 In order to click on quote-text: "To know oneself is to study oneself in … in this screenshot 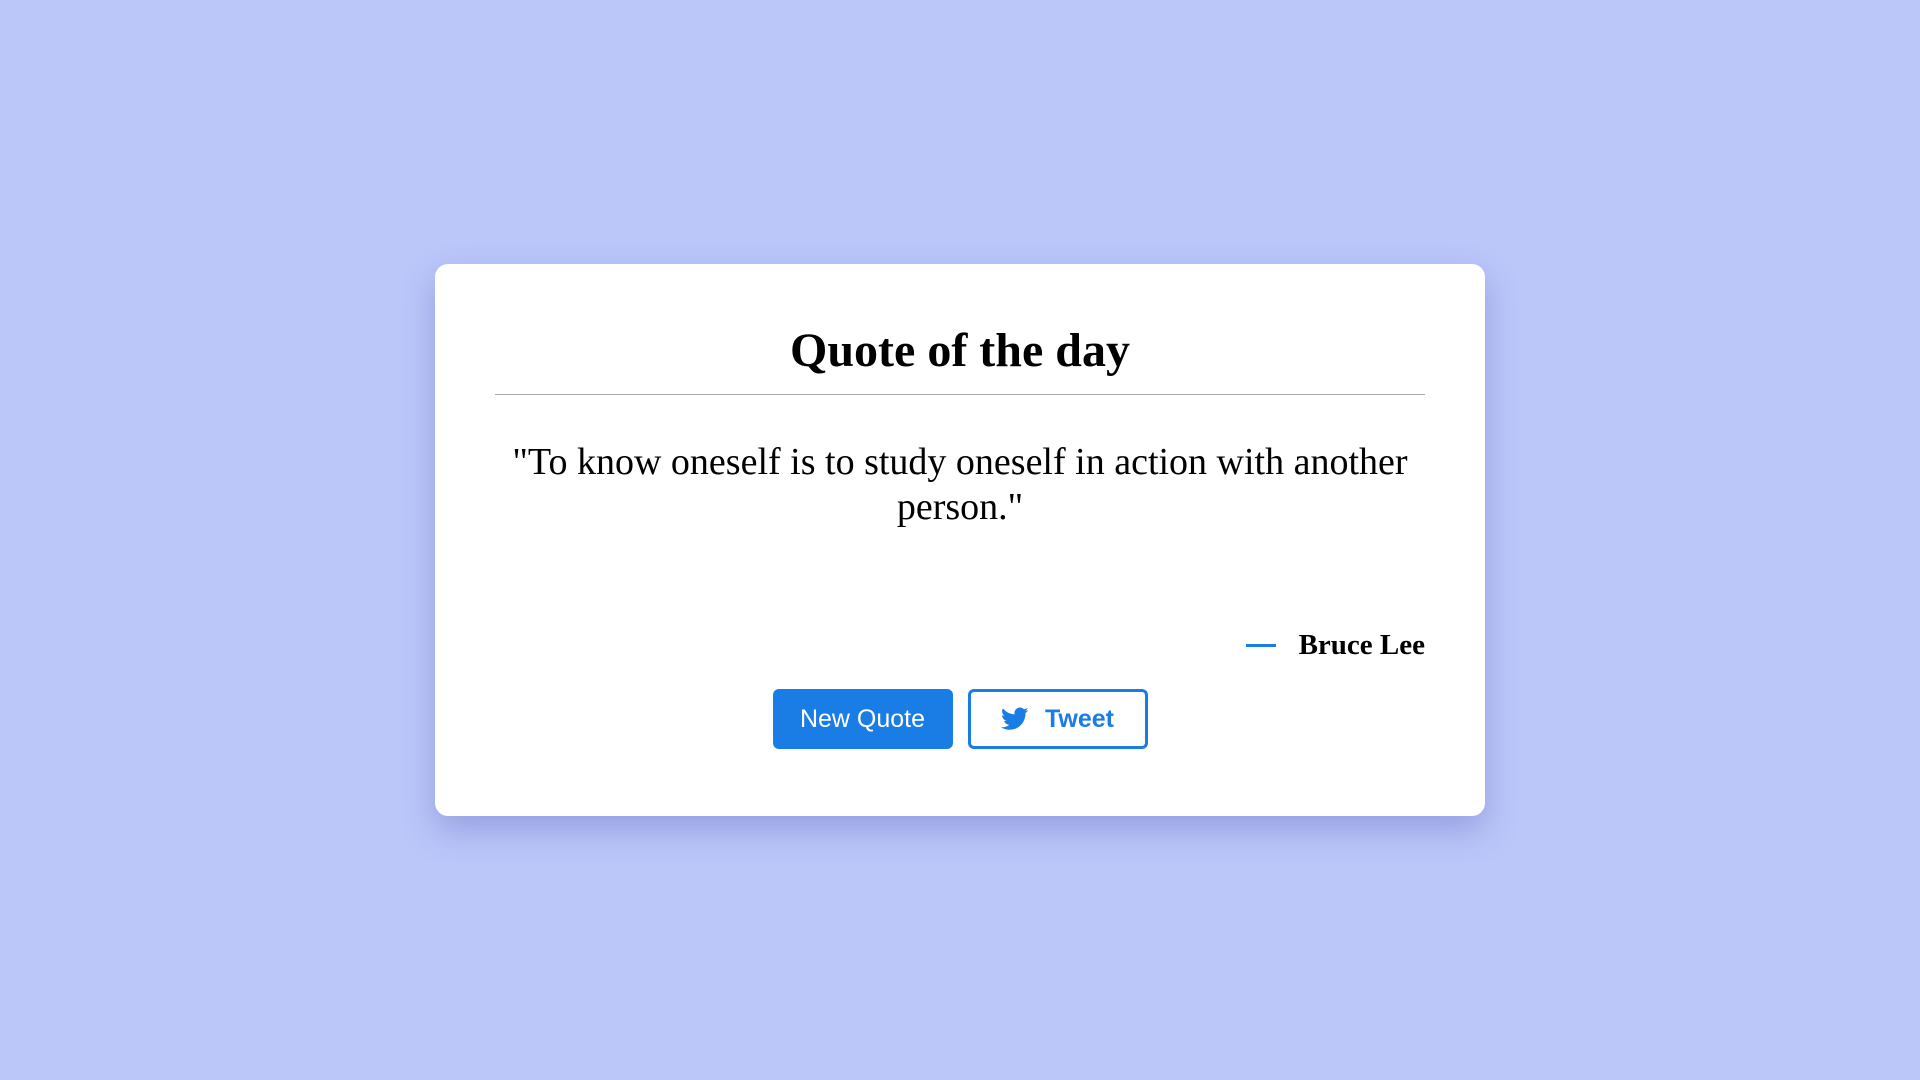, I will do `click(960, 484)`.